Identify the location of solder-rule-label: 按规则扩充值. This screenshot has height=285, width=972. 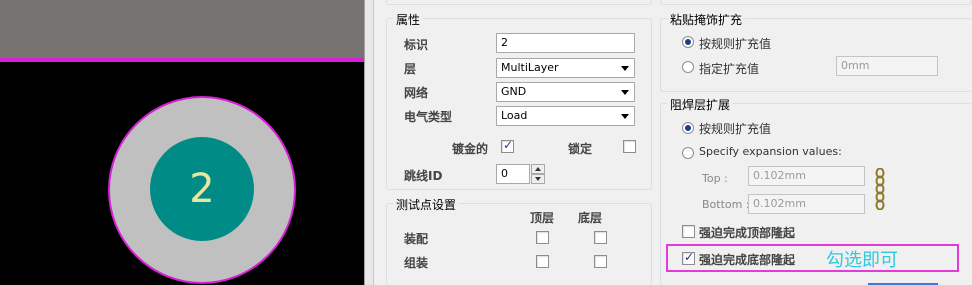
(735, 129).